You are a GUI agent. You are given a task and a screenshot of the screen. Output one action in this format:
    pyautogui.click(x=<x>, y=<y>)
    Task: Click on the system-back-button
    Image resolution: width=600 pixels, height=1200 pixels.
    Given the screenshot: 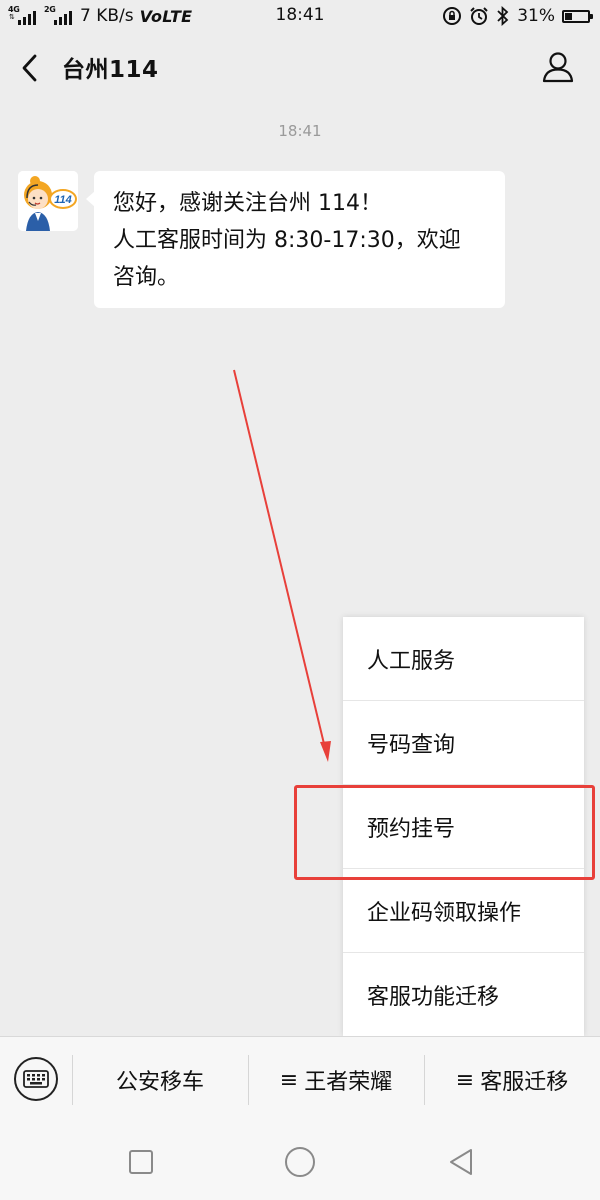 What is the action you would take?
    pyautogui.click(x=461, y=1162)
    